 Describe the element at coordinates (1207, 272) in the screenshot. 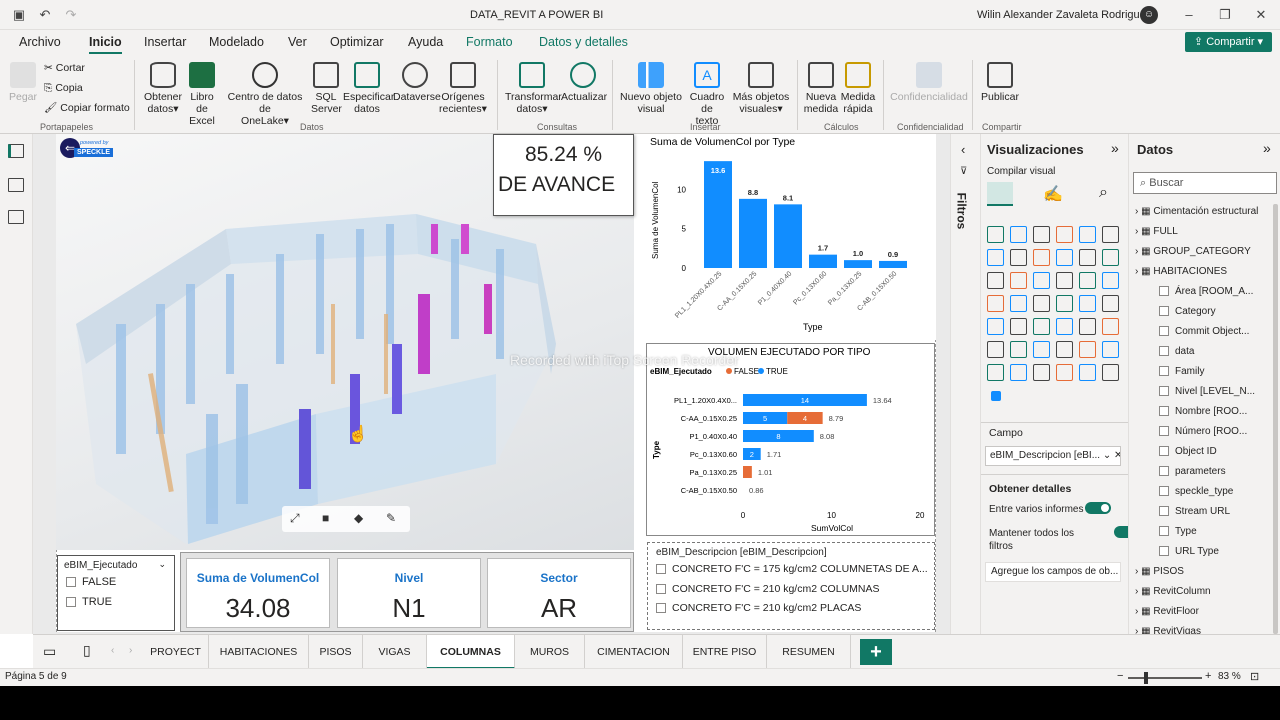

I see `table-item: › ▦ HABITACIONES` at that location.